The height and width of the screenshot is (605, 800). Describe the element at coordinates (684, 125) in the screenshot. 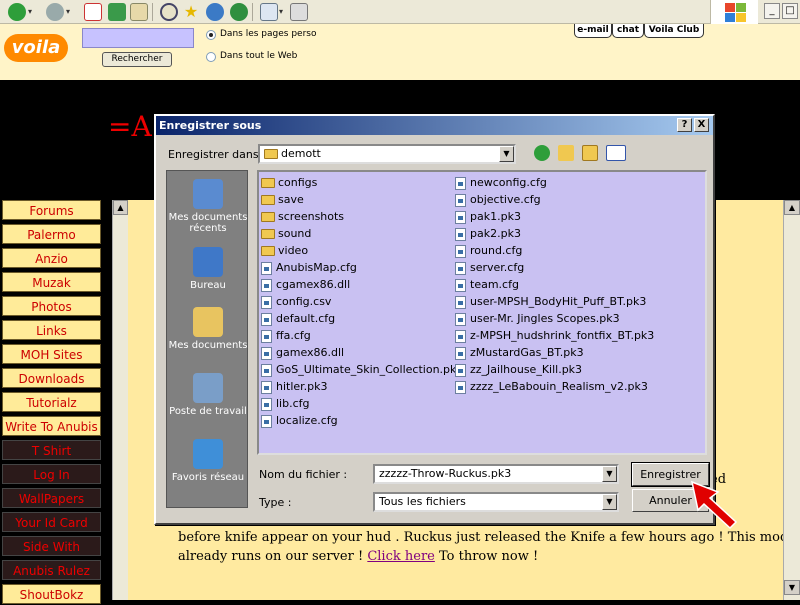

I see `help-button: ?` at that location.